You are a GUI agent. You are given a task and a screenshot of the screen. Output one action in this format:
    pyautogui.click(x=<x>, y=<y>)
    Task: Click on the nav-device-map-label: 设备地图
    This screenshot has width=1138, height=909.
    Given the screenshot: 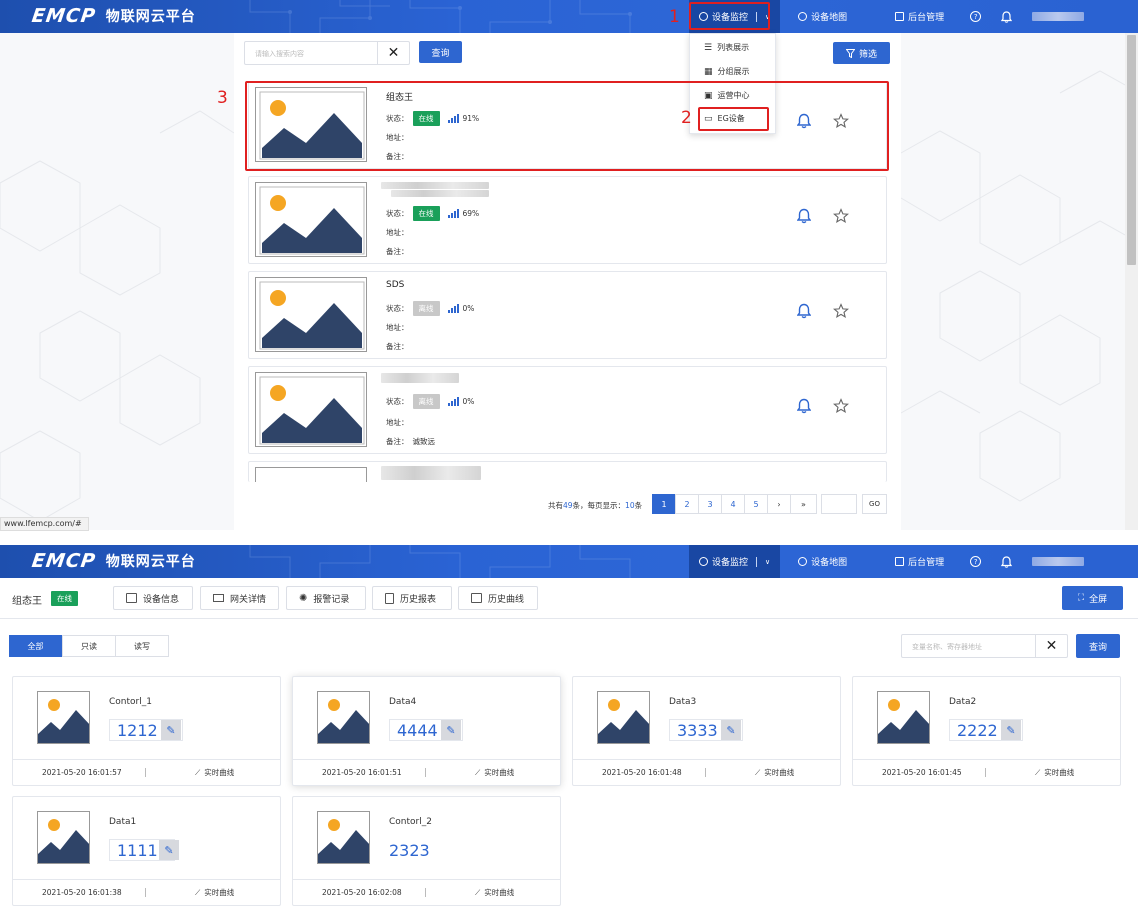 What is the action you would take?
    pyautogui.click(x=829, y=563)
    